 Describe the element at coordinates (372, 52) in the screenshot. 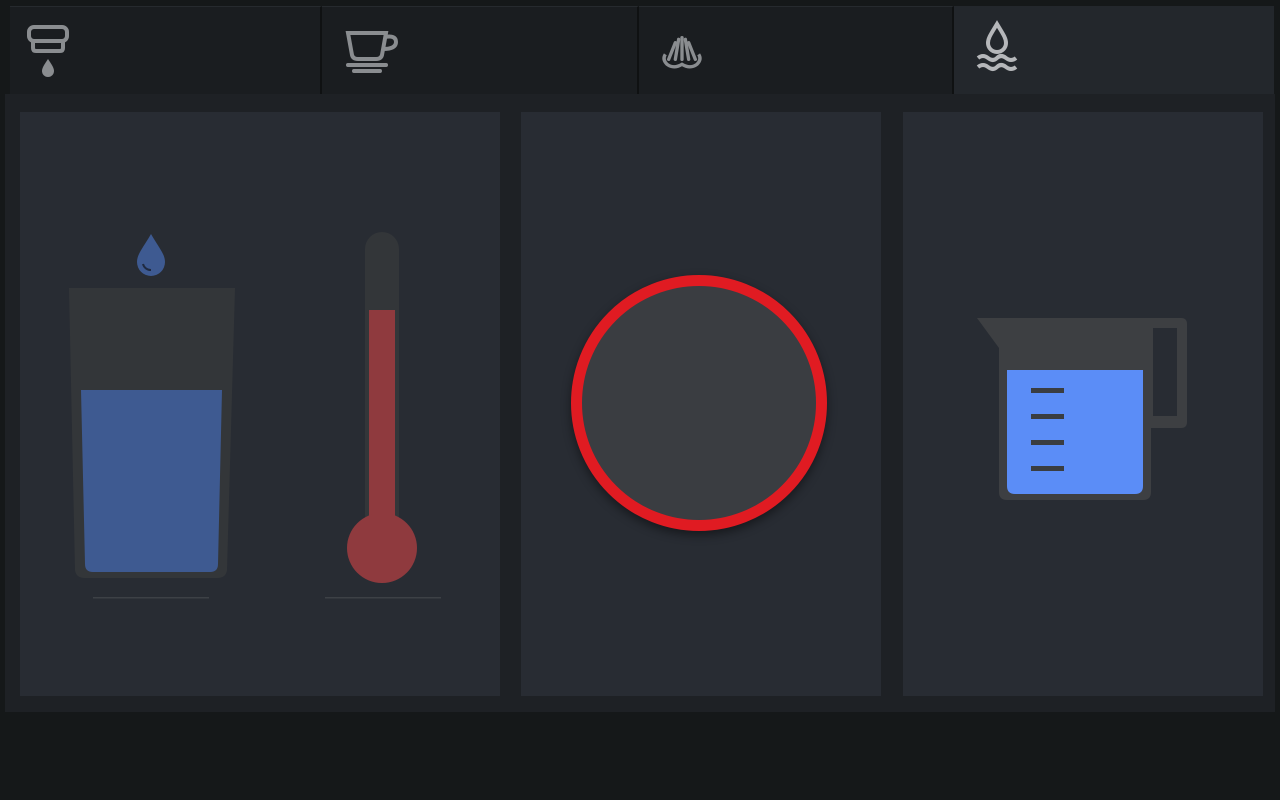

I see `coffee-cup-icon` at that location.